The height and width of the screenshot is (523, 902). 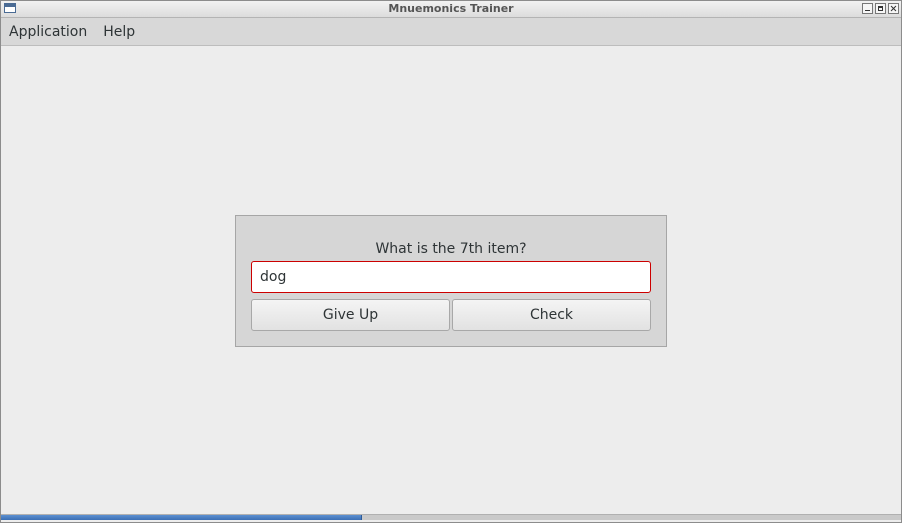 I want to click on menu-bar: Application Help, so click(x=451, y=32).